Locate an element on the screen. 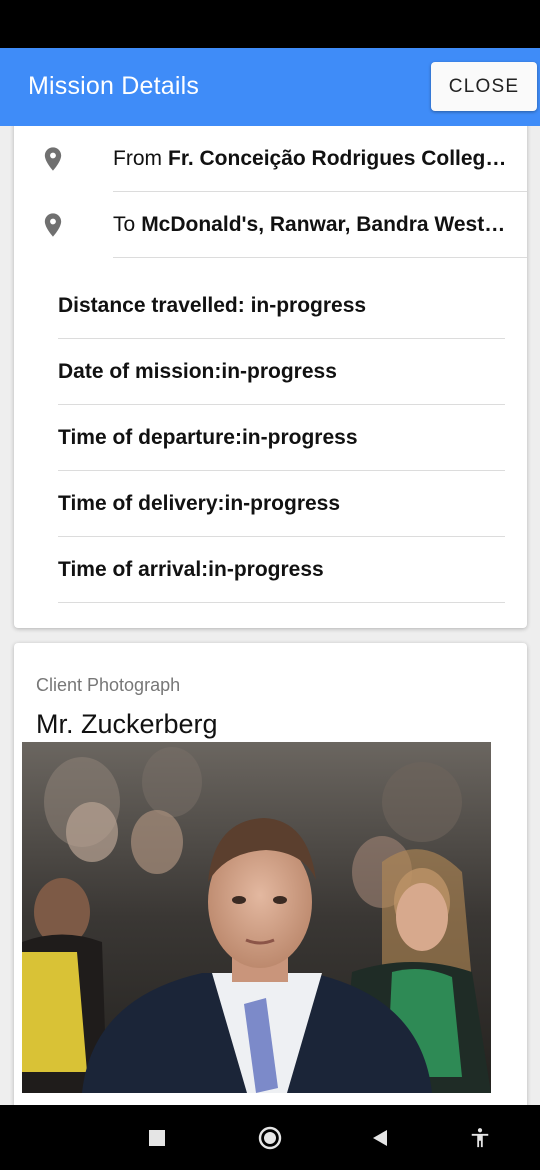 This screenshot has width=540, height=1170. time-of-delivery-row: Time of delivery:in-progress is located at coordinates (281, 504).